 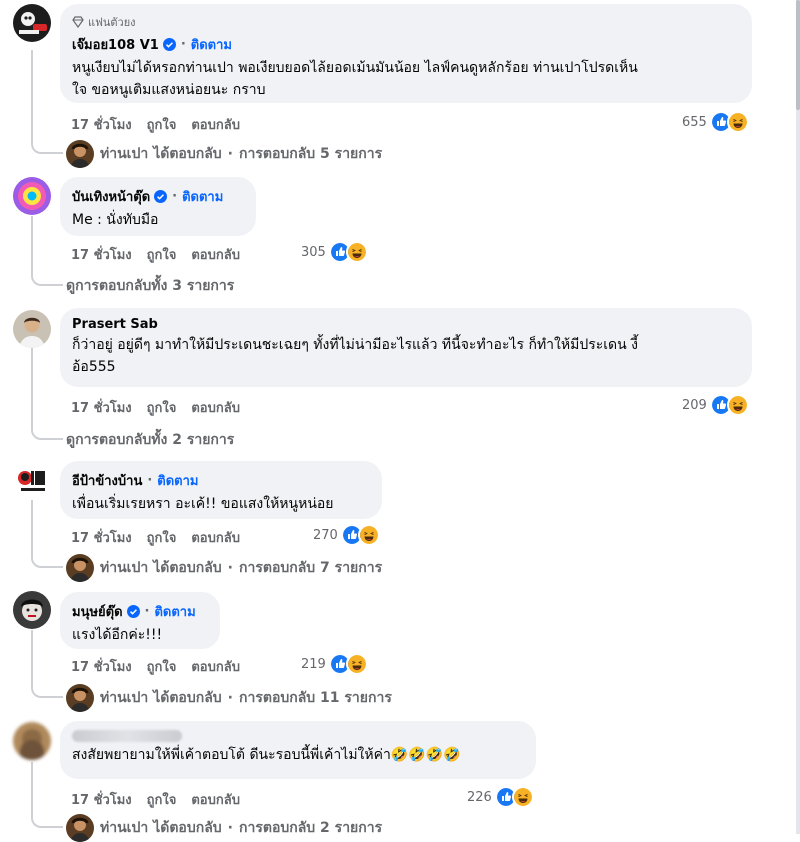 What do you see at coordinates (313, 664) in the screenshot?
I see `reaction-count: 219` at bounding box center [313, 664].